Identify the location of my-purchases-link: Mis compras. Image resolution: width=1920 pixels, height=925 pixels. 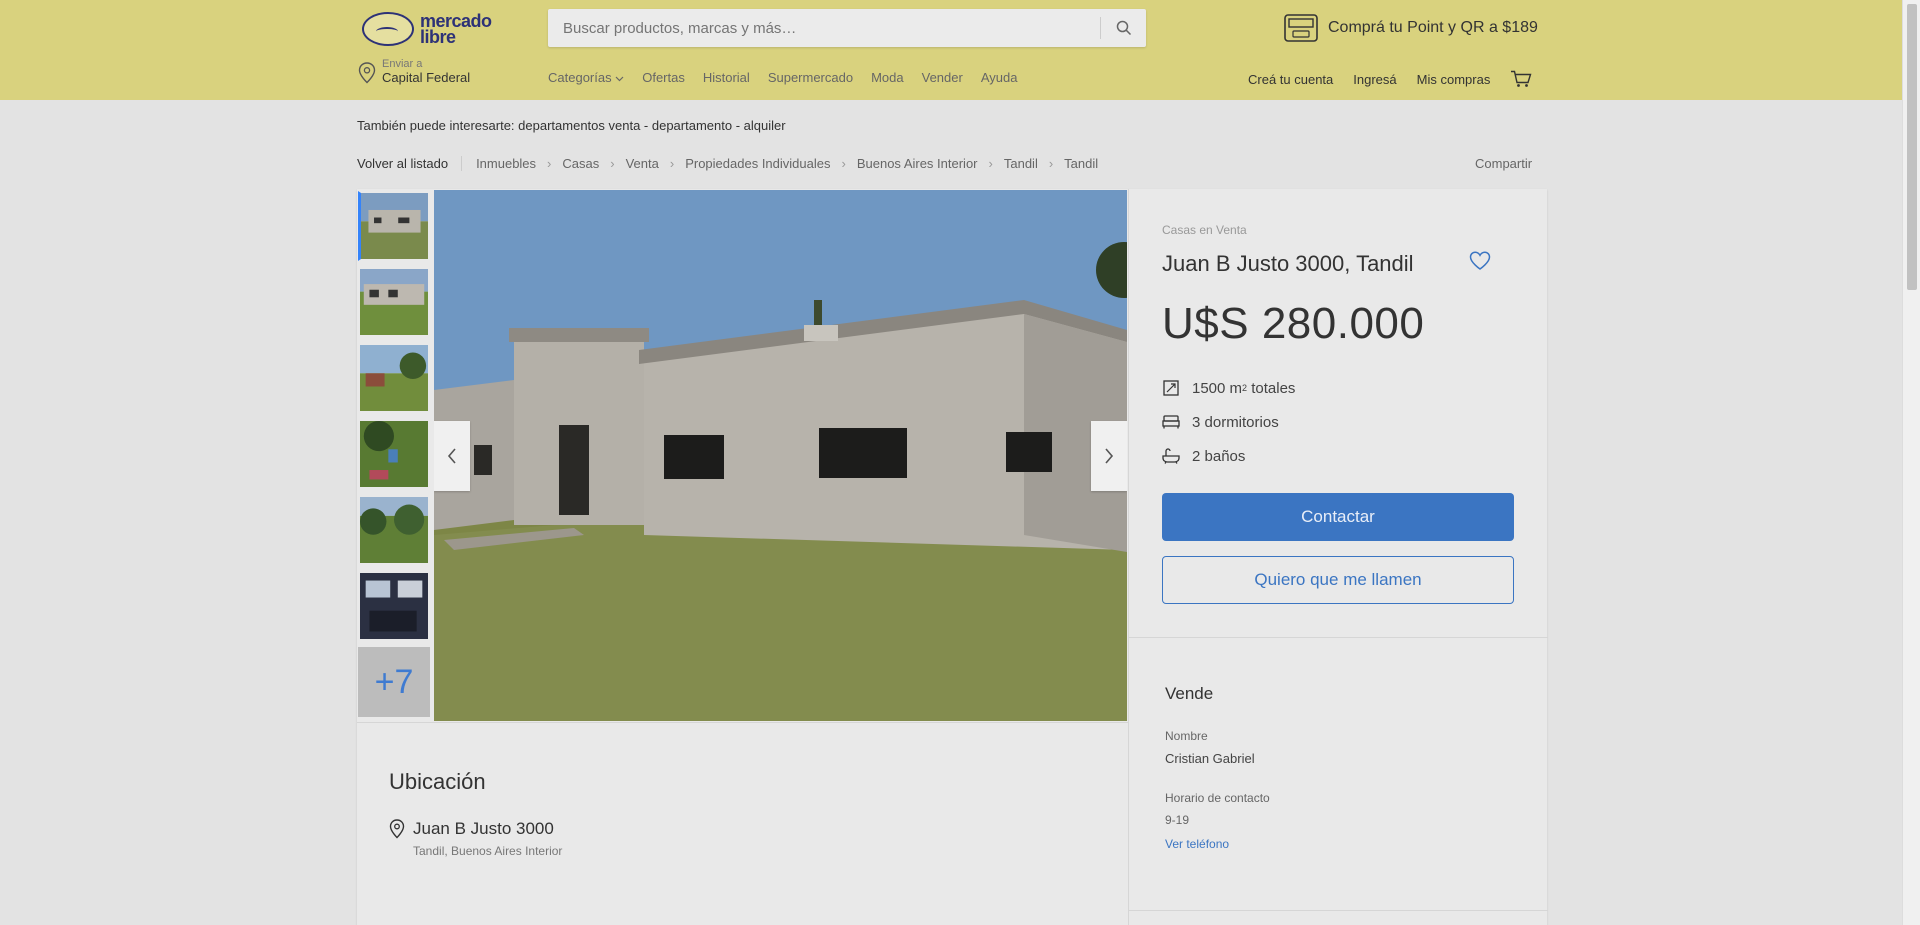
(1454, 79).